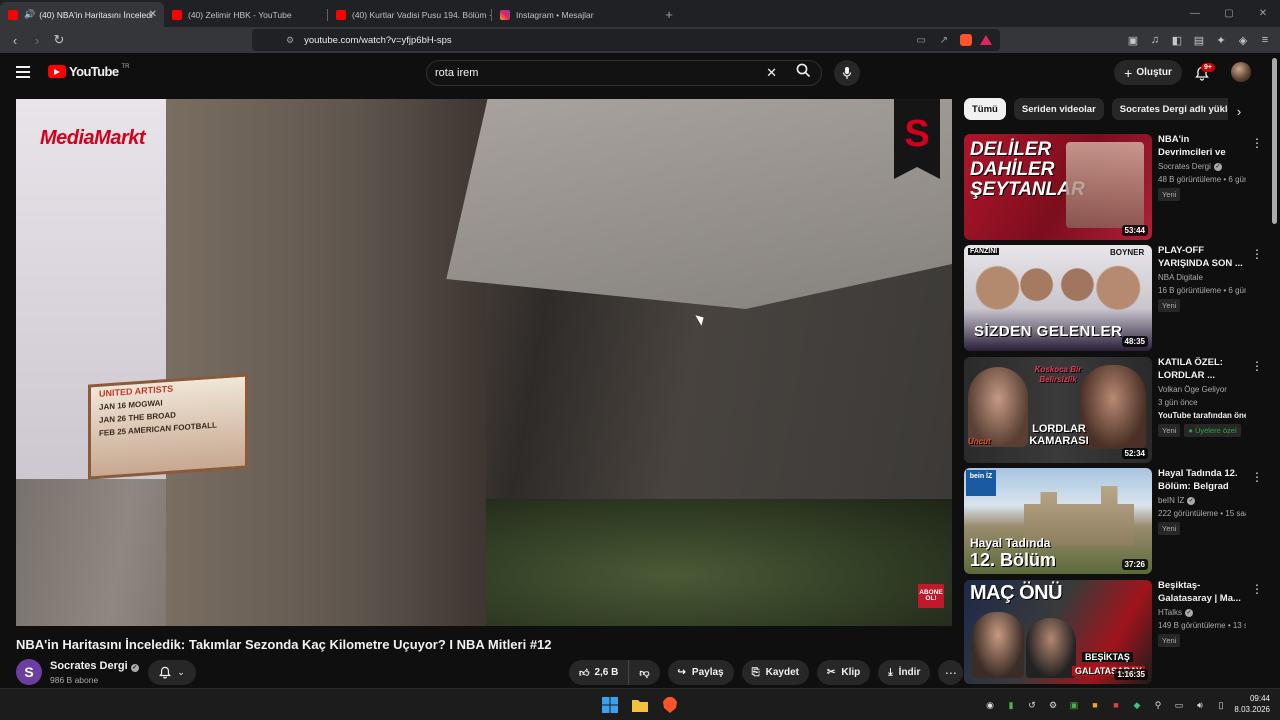 This screenshot has width=1280, height=720. What do you see at coordinates (944, 40) in the screenshot?
I see `share-page-icon: ↗` at bounding box center [944, 40].